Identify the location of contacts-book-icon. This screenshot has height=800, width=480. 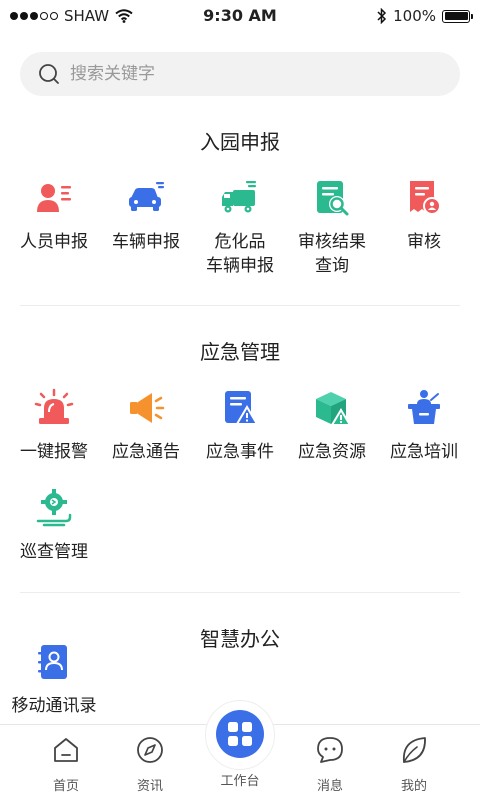
(52, 662).